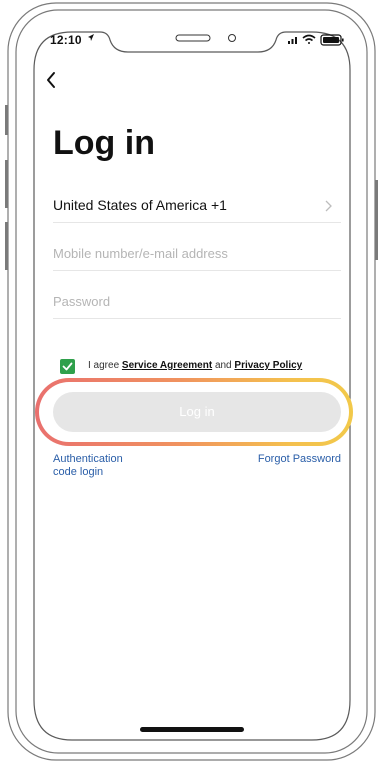 The width and height of the screenshot is (383, 763). What do you see at coordinates (140, 205) in the screenshot?
I see `country-label: United States of America +1` at bounding box center [140, 205].